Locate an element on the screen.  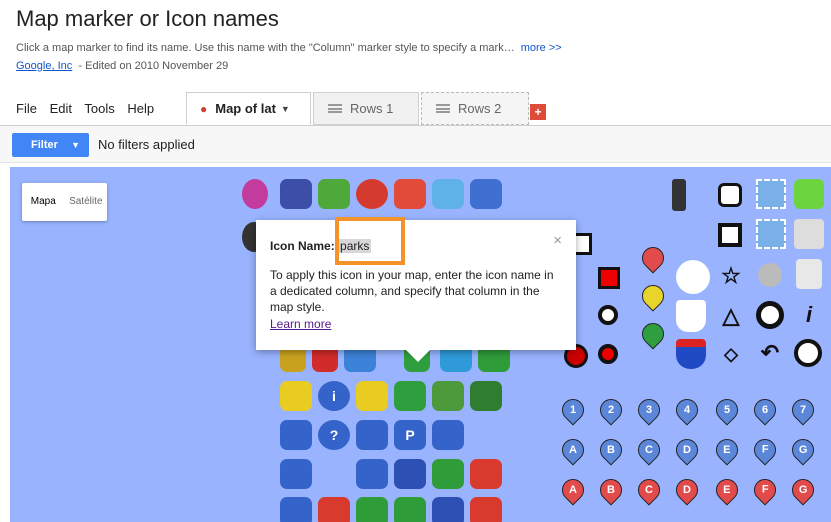
hiking-icon is located at coordinates (334, 194).